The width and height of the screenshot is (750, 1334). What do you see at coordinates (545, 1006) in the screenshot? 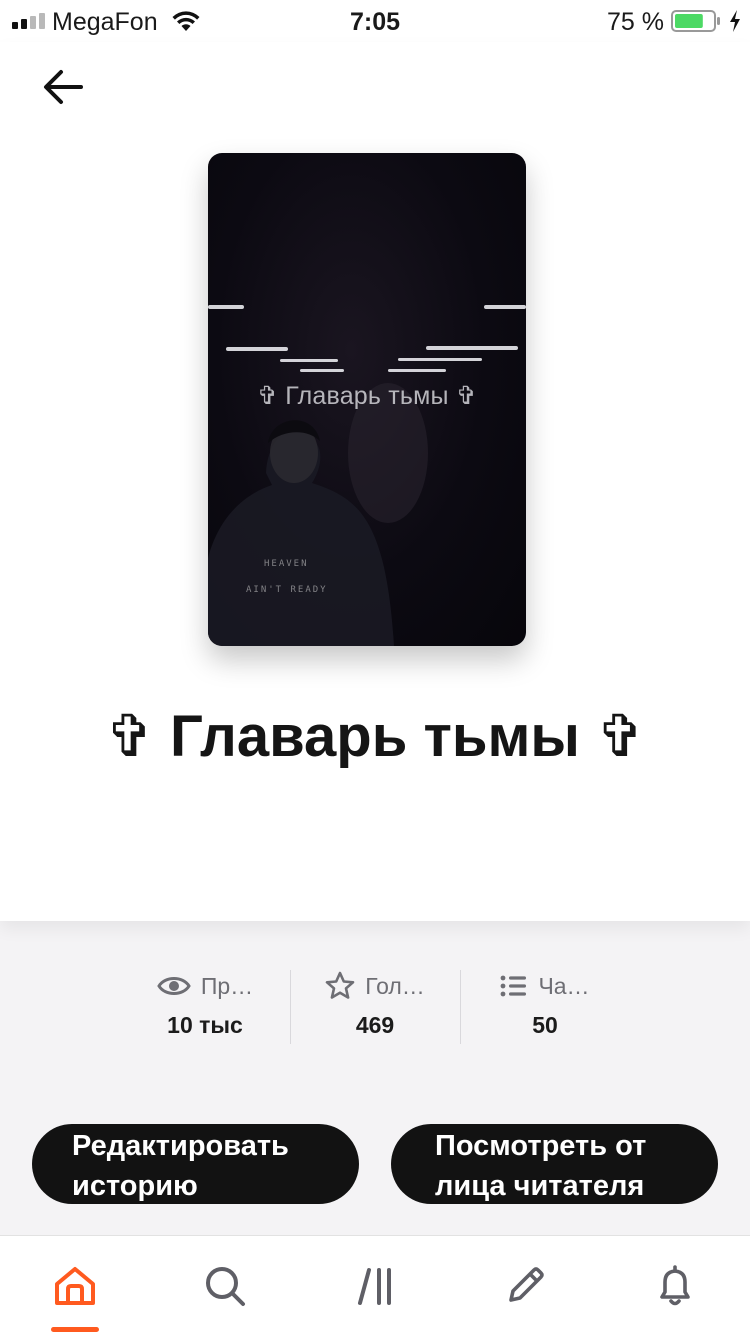
I see `stat-parts: Ча… 50` at bounding box center [545, 1006].